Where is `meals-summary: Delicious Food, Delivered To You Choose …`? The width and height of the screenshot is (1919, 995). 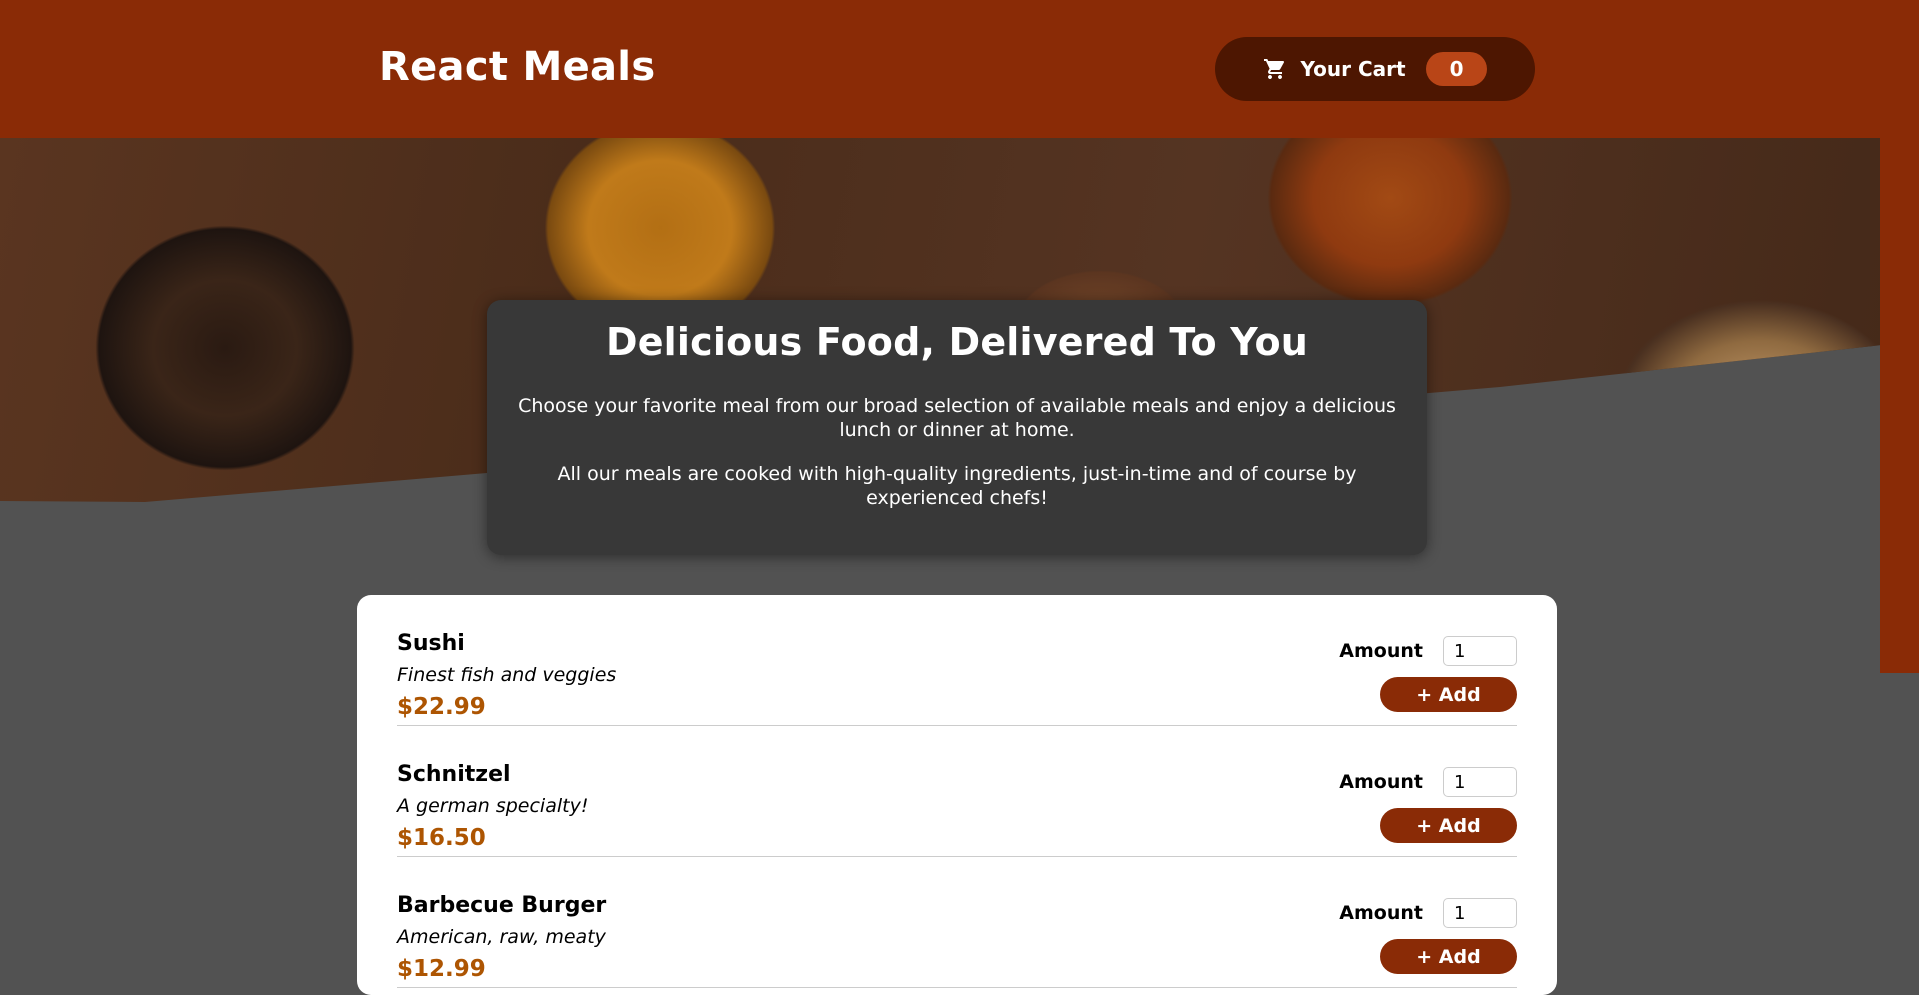
meals-summary: Delicious Food, Delivered To You Choose … is located at coordinates (957, 427).